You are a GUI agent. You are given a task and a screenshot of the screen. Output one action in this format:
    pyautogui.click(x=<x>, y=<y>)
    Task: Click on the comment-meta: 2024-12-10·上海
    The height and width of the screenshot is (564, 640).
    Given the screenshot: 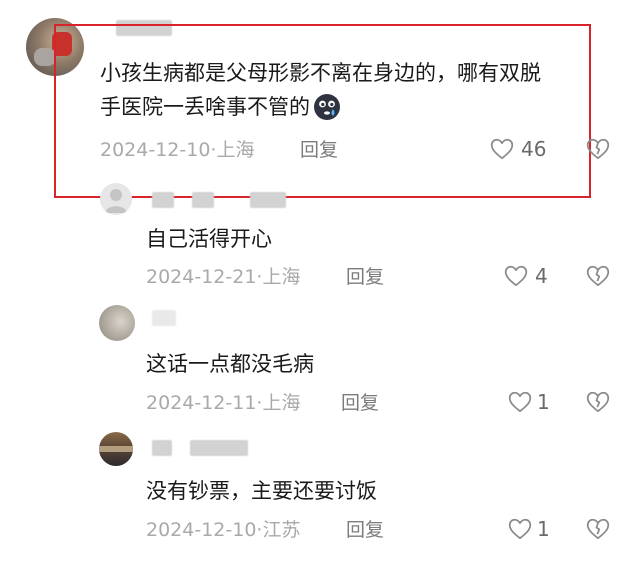 What is the action you would take?
    pyautogui.click(x=177, y=150)
    